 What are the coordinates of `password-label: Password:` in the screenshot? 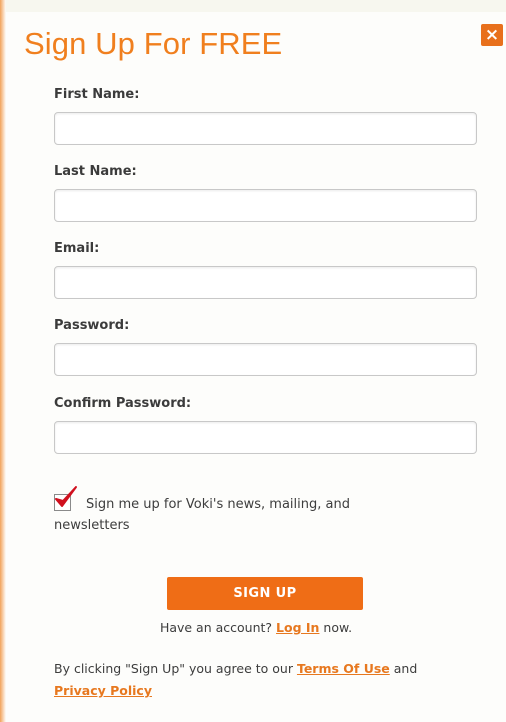 It's located at (92, 325).